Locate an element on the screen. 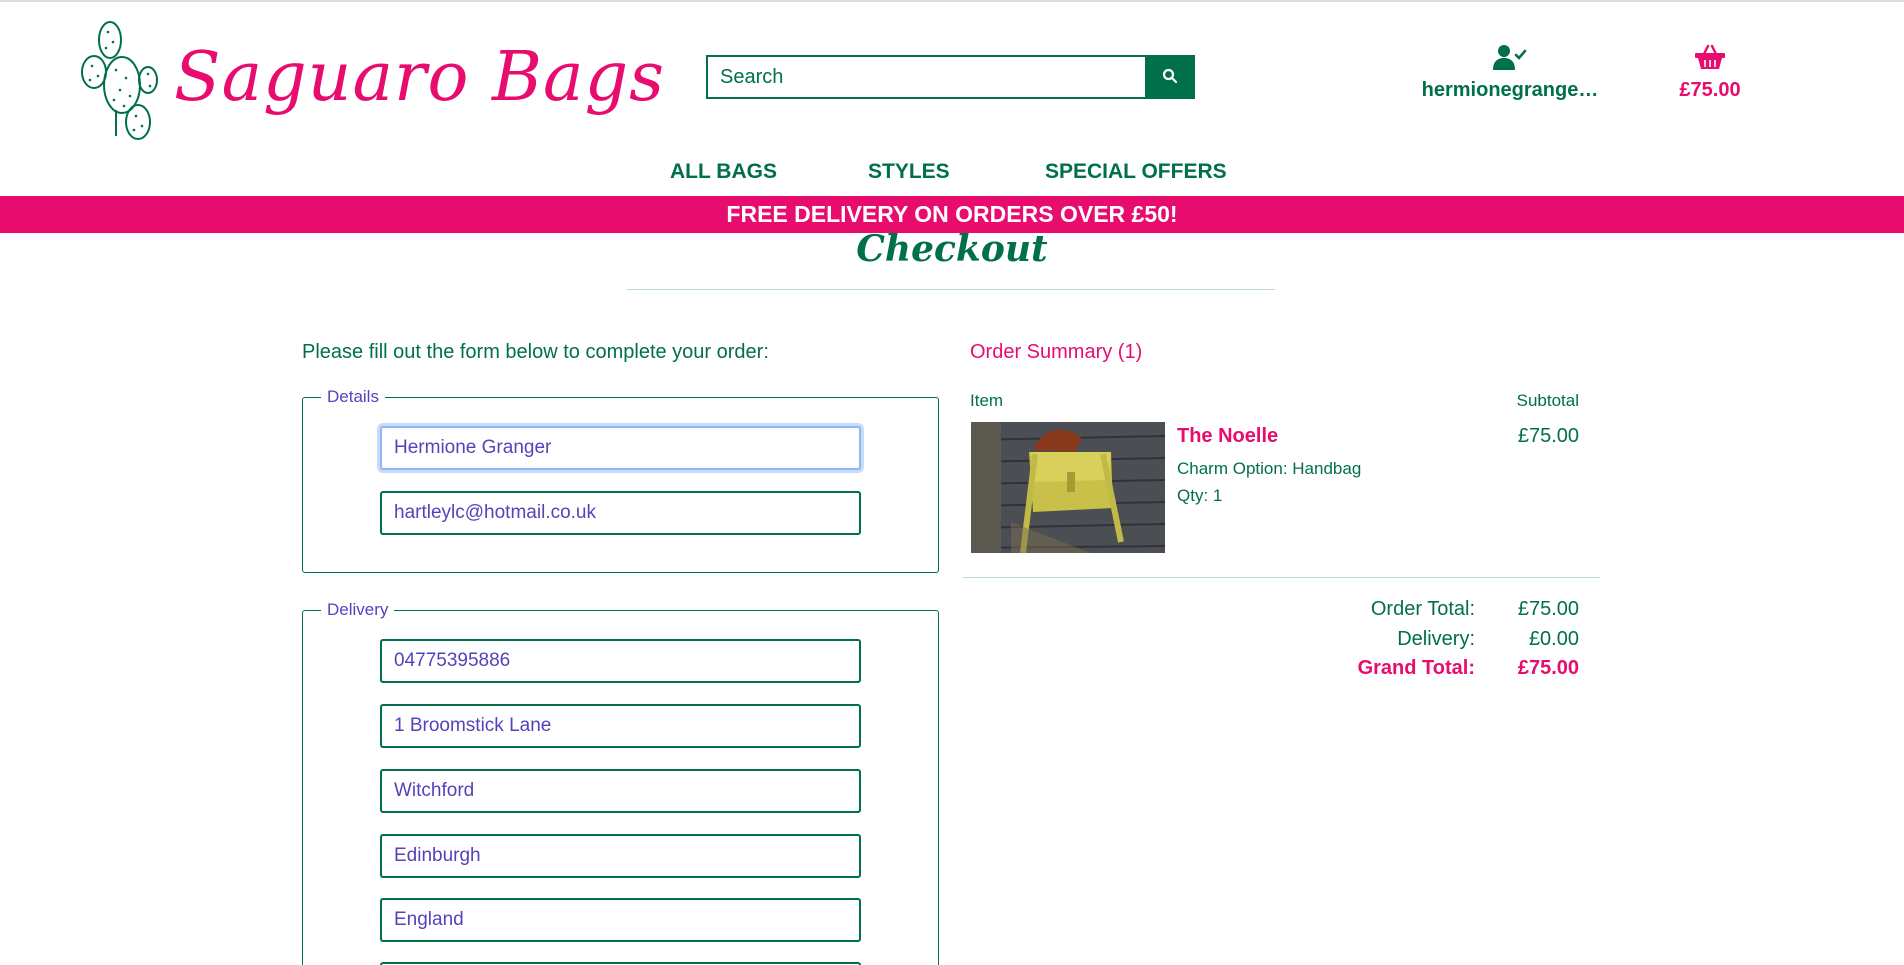 The height and width of the screenshot is (965, 1904). order-total-label: Order Total: is located at coordinates (1422, 609).